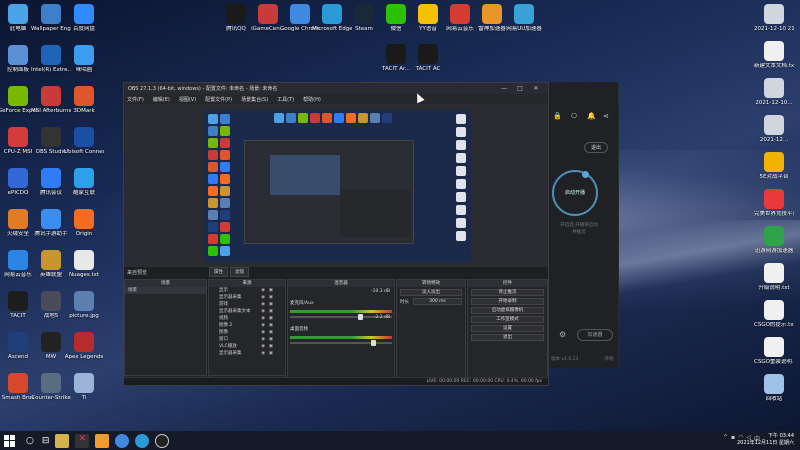  What do you see at coordinates (507, 319) in the screenshot?
I see `studio-mode-button: 工作室模式` at bounding box center [507, 319].